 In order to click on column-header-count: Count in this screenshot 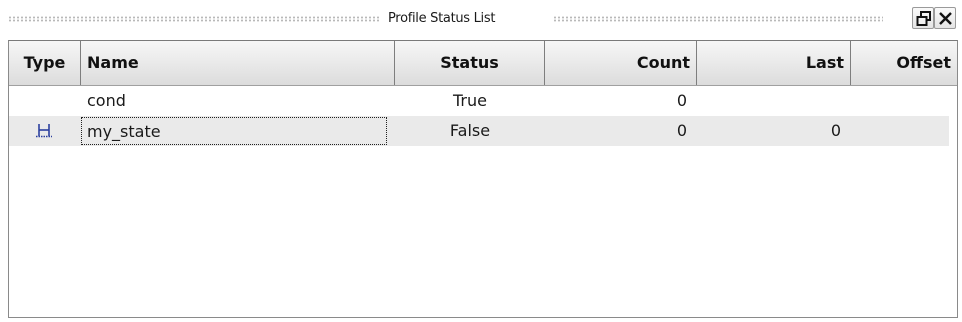, I will do `click(621, 63)`.